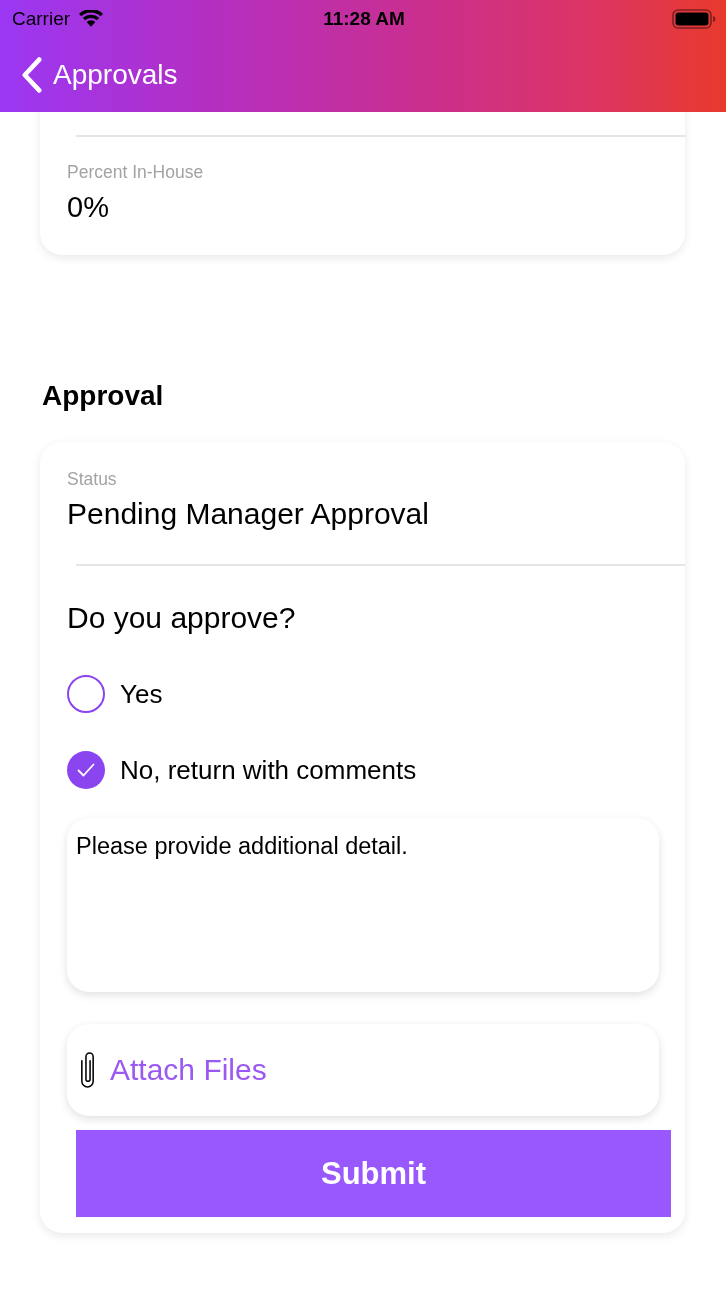 This screenshot has width=726, height=1290. I want to click on question-text: Do you approve?, so click(182, 618).